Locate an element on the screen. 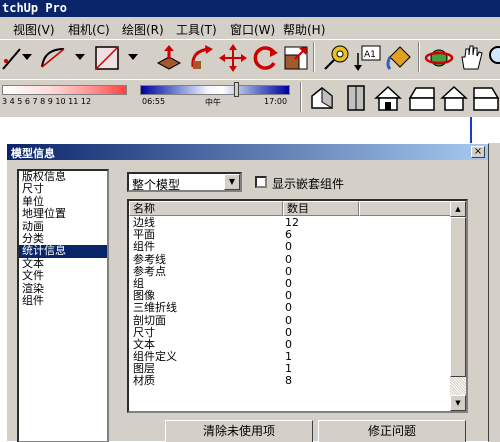 The height and width of the screenshot is (442, 500). chevron-down-icon: ▼ is located at coordinates (232, 182).